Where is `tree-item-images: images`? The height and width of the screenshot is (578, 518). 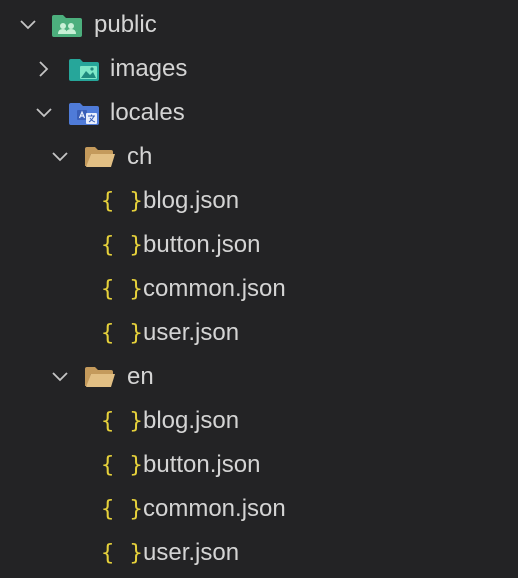
tree-item-images: images is located at coordinates (259, 69).